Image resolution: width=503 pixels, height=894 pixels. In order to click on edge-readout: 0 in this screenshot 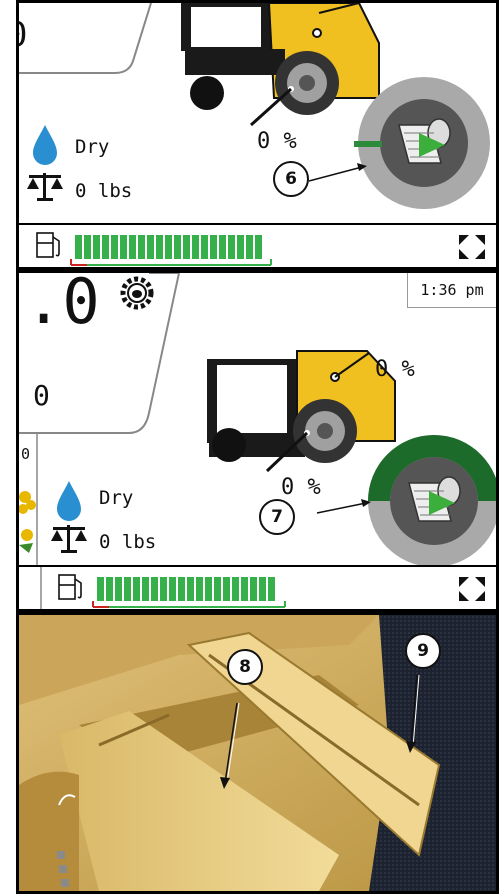, I will do `click(26, 454)`.